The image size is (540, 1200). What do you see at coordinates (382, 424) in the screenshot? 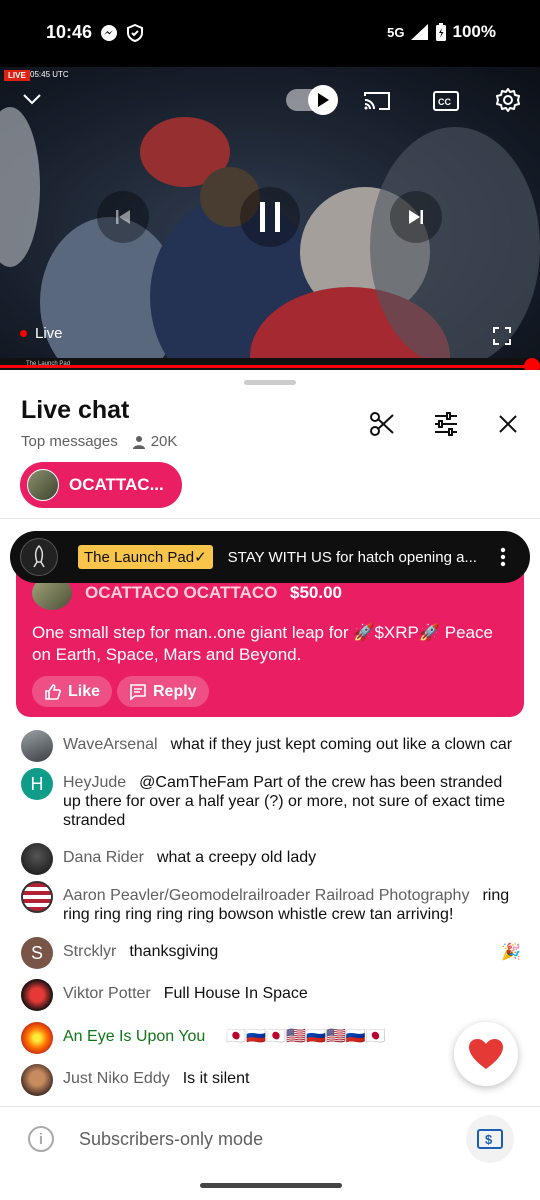
I see `clip-button` at bounding box center [382, 424].